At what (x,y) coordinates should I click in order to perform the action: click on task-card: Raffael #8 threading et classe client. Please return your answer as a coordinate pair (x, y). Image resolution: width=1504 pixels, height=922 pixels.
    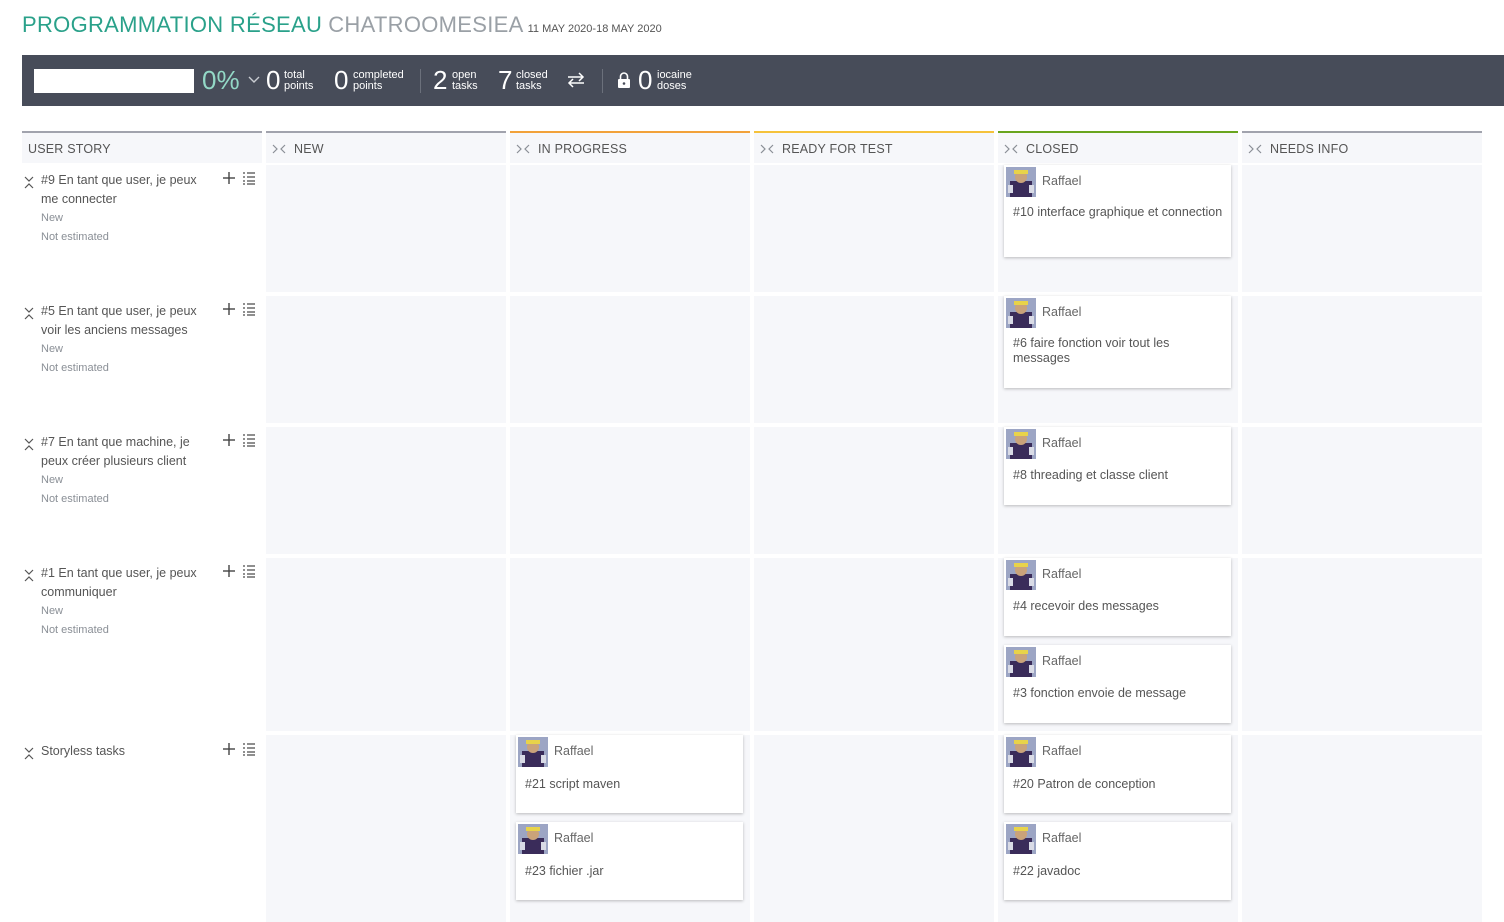
    Looking at the image, I should click on (1117, 466).